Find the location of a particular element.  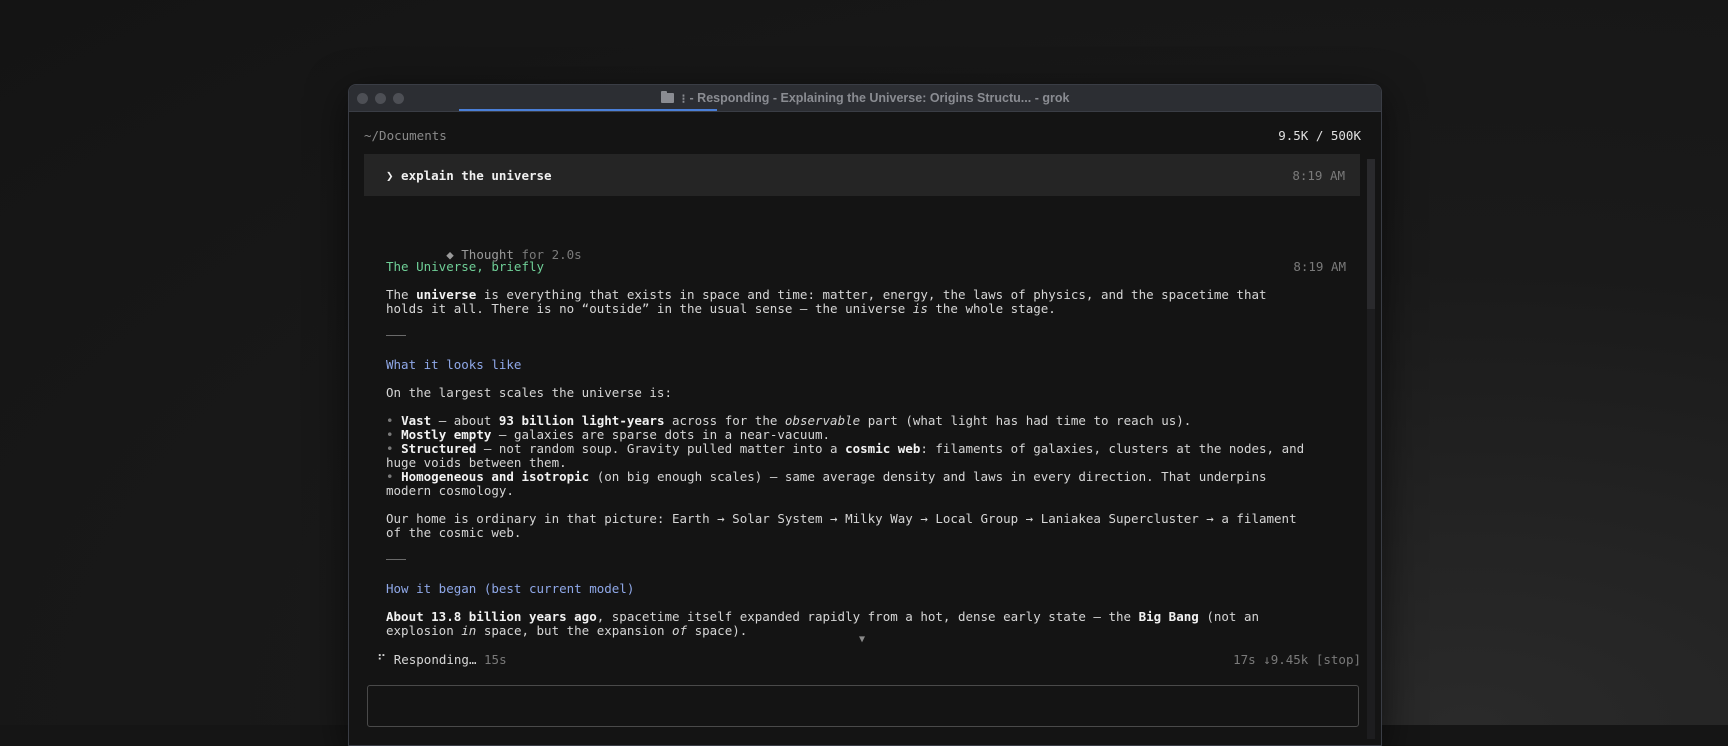

token-usage: 9.5K / 500K is located at coordinates (1319, 135).